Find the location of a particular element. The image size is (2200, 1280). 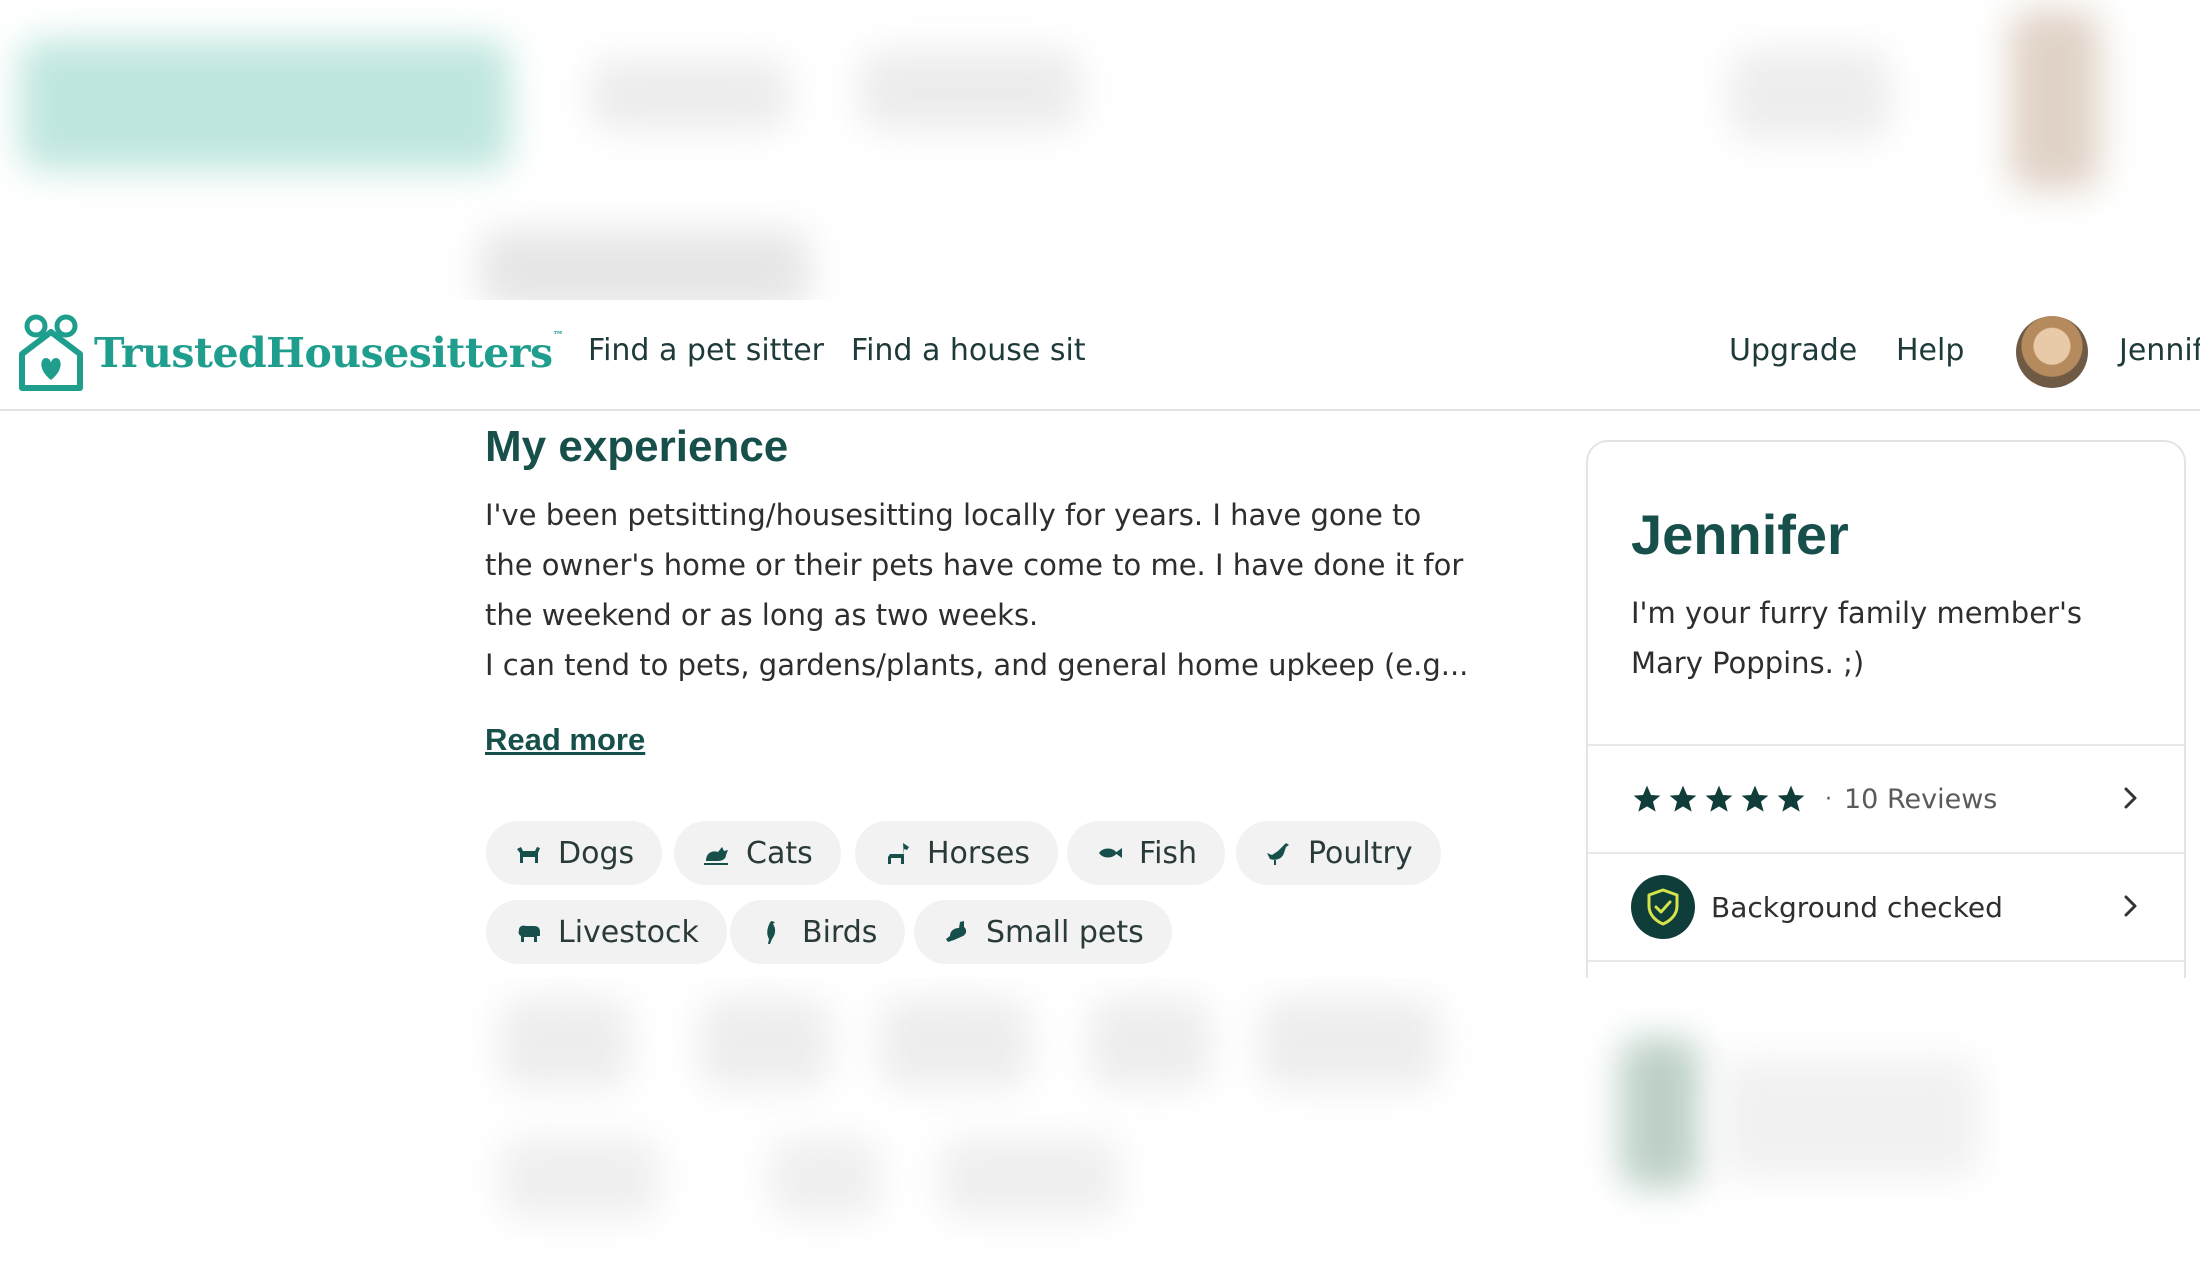

house-logo-icon is located at coordinates (51, 352).